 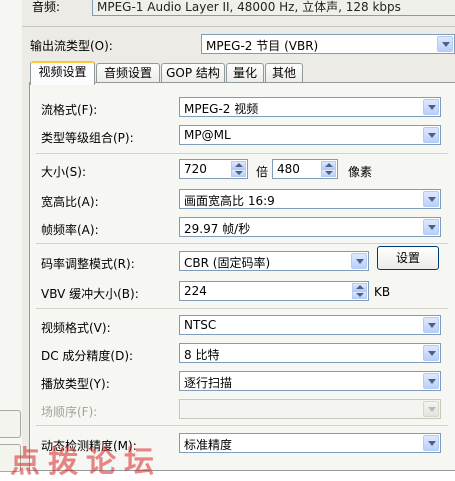 What do you see at coordinates (274, 291) in the screenshot?
I see `vbv-buffer-stepper: 224` at bounding box center [274, 291].